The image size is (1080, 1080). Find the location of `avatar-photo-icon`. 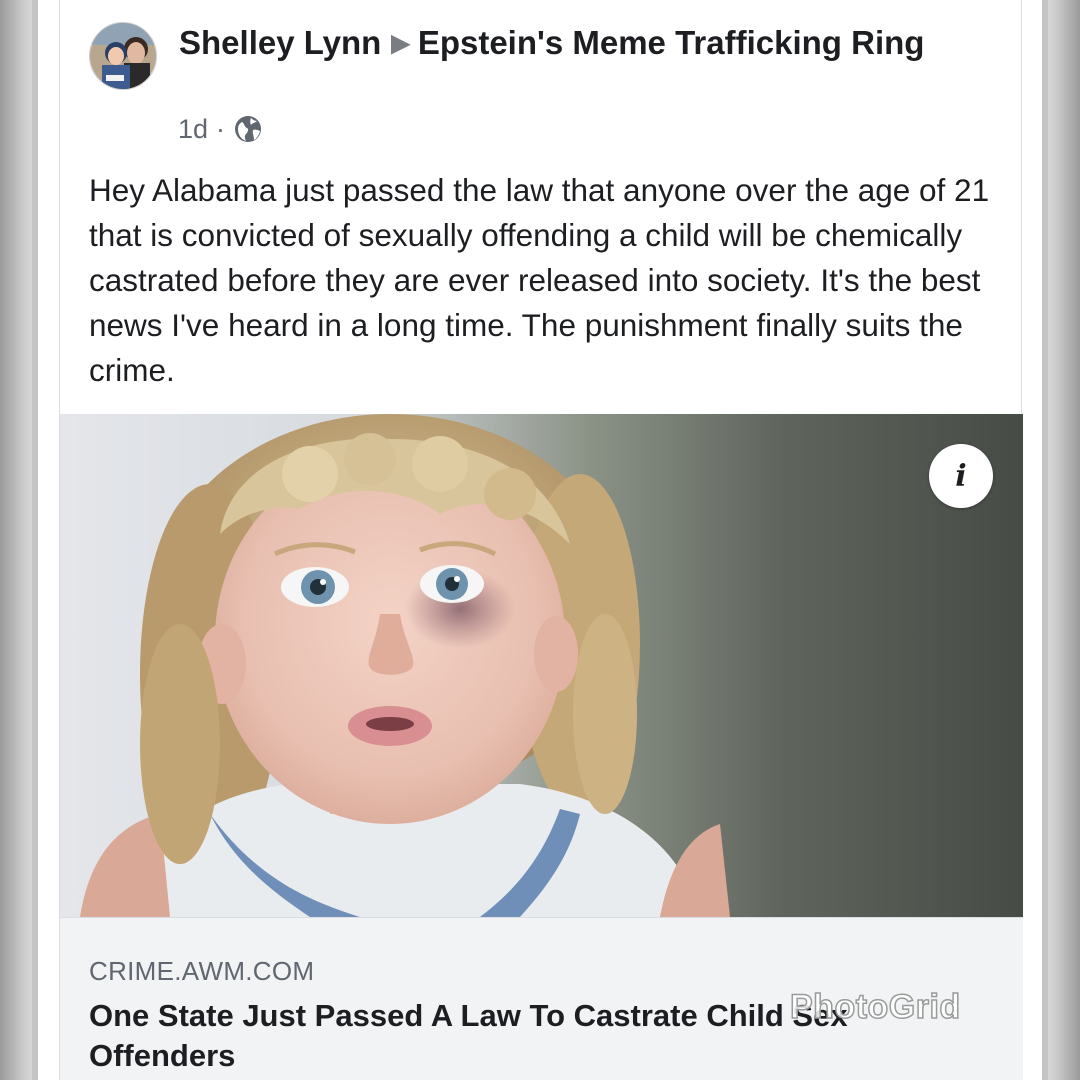

avatar-photo-icon is located at coordinates (123, 56).